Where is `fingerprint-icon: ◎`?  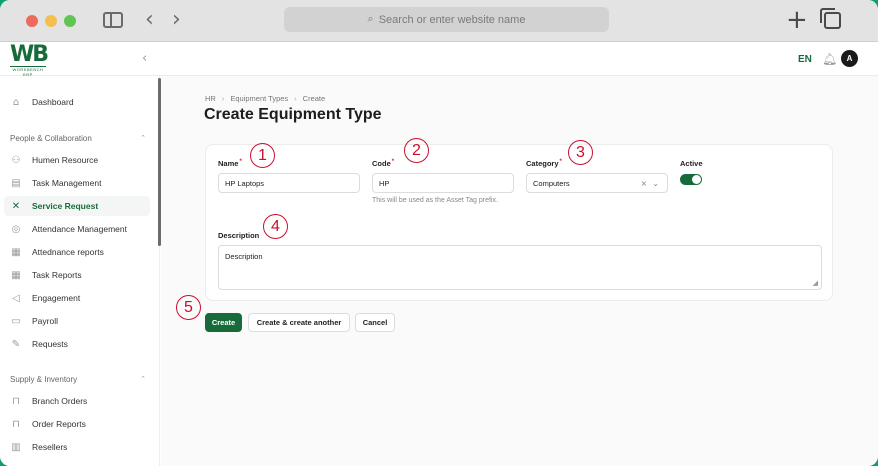 fingerprint-icon: ◎ is located at coordinates (16, 229).